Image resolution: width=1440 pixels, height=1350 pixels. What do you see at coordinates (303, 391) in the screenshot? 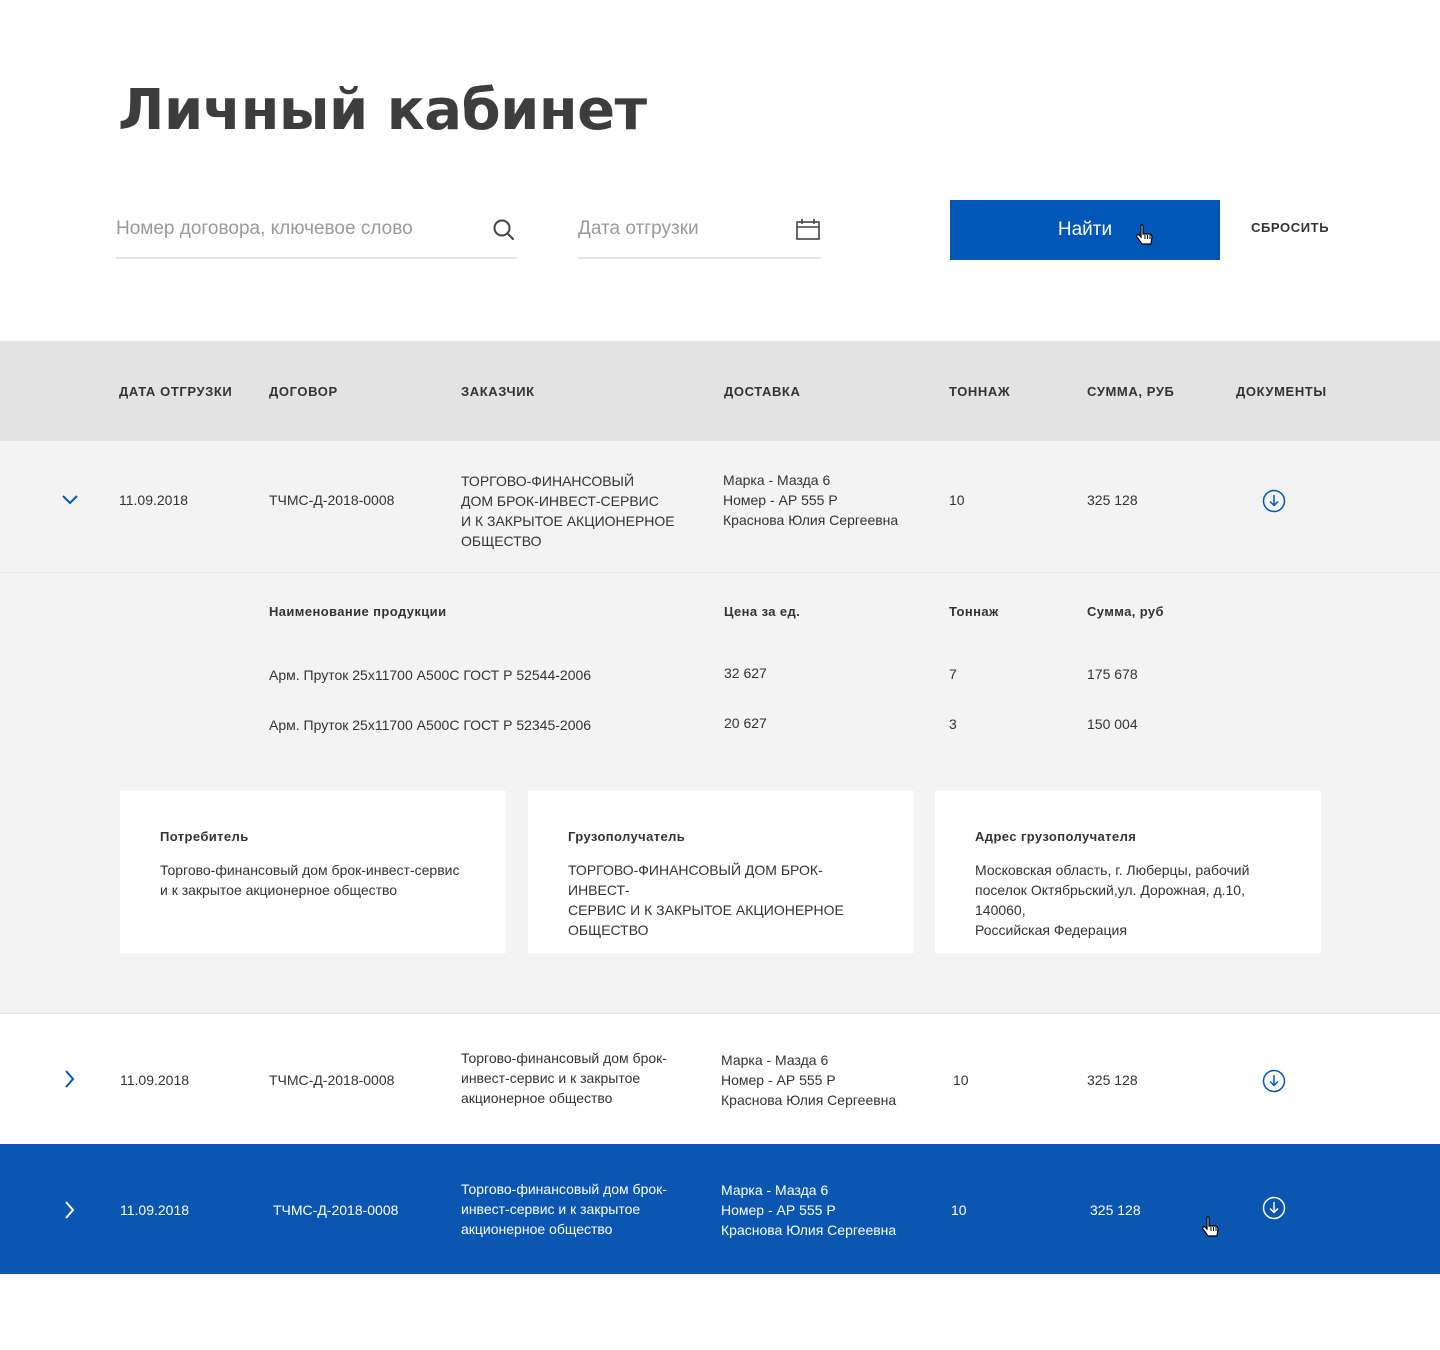
I see `header-contract: ДОГОВОР` at bounding box center [303, 391].